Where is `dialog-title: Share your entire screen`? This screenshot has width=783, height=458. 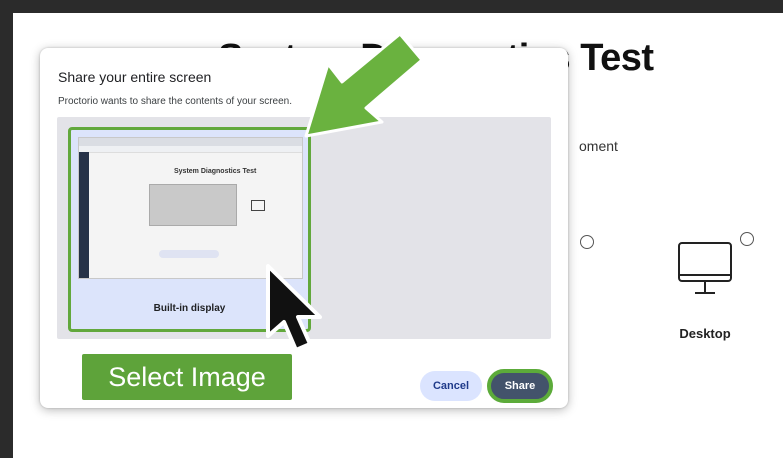
dialog-title: Share your entire screen is located at coordinates (135, 77).